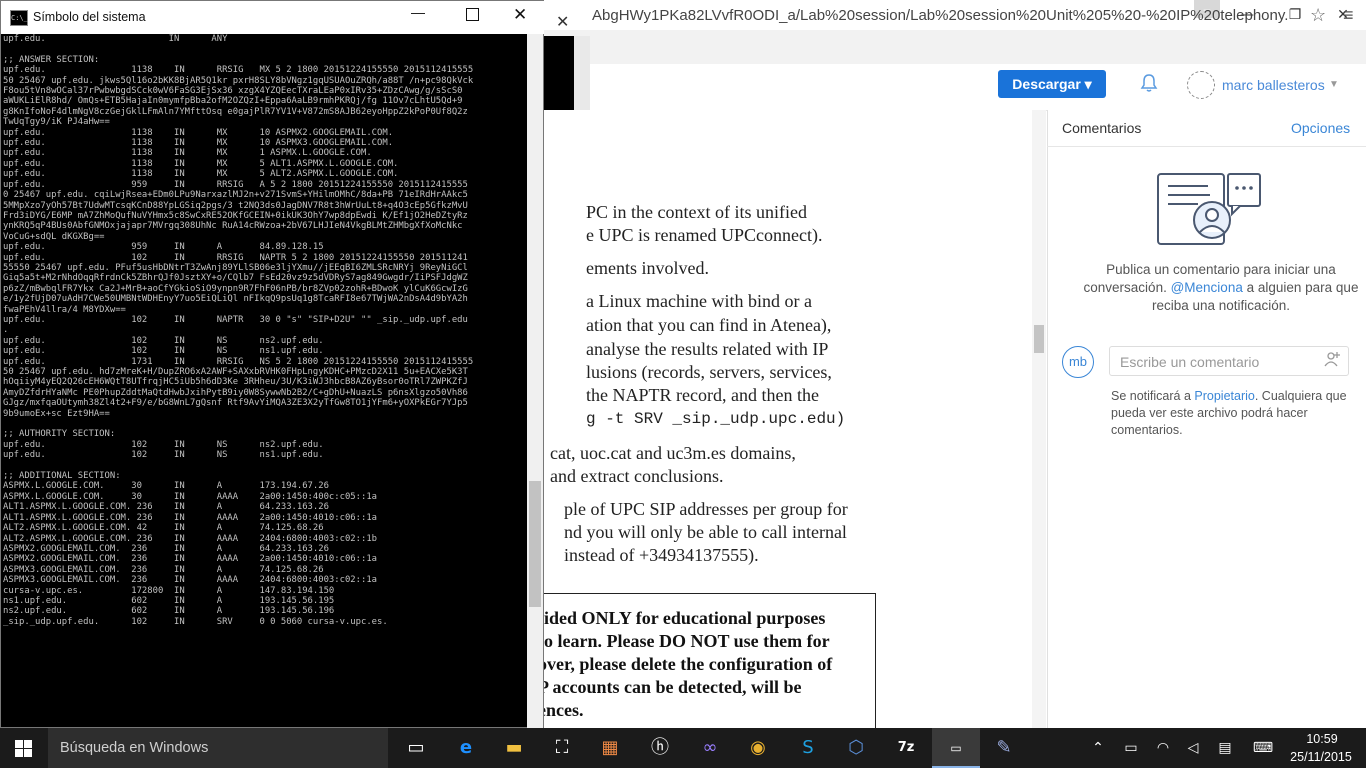  Describe the element at coordinates (956, 748) in the screenshot. I see `cmd-taskbar-icon: ▭` at that location.